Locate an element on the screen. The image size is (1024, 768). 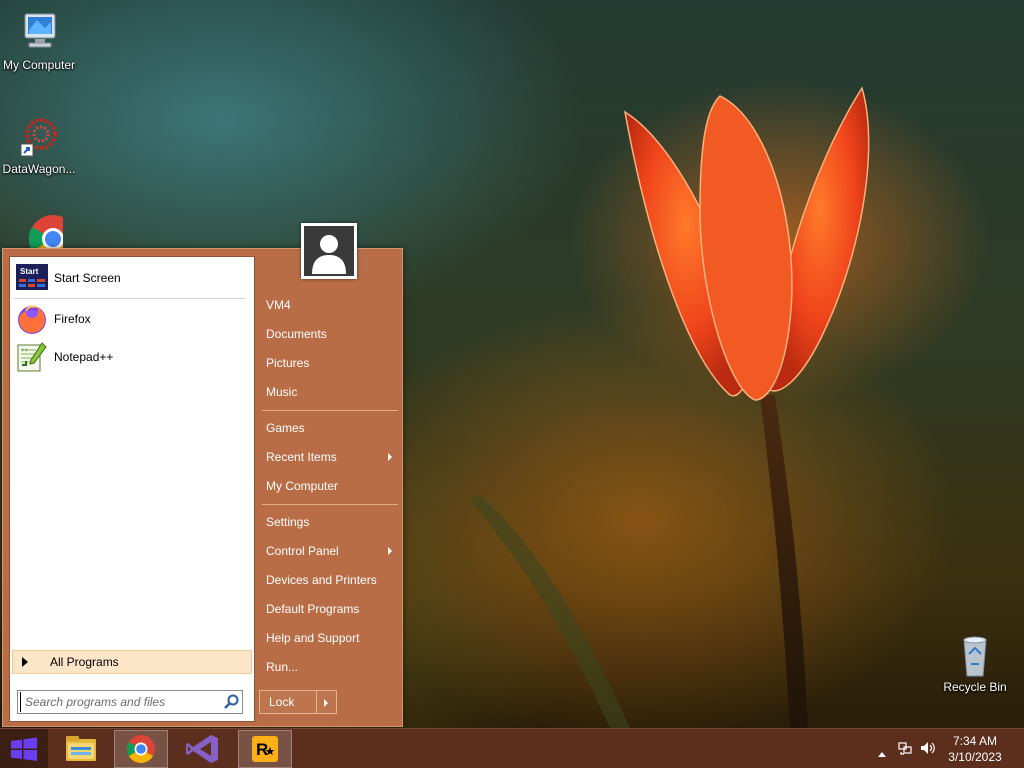
start-right-my-computer: My Computer is located at coordinates (330, 486).